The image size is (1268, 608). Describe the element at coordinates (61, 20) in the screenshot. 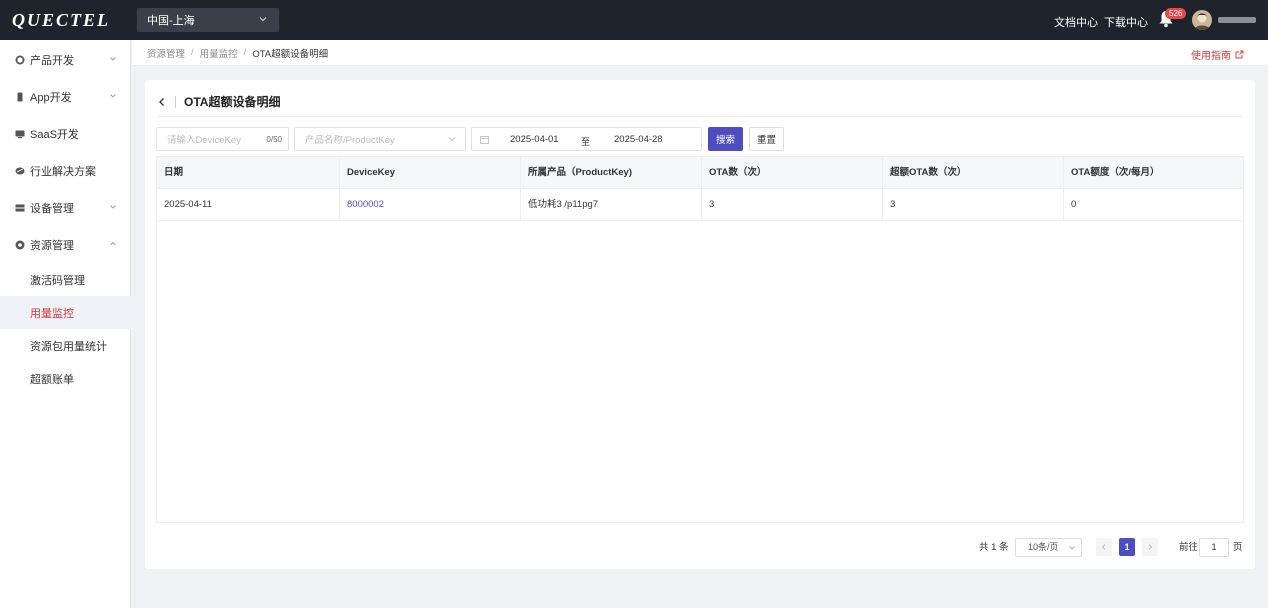

I see `quectel-logo: QUECTEL` at that location.